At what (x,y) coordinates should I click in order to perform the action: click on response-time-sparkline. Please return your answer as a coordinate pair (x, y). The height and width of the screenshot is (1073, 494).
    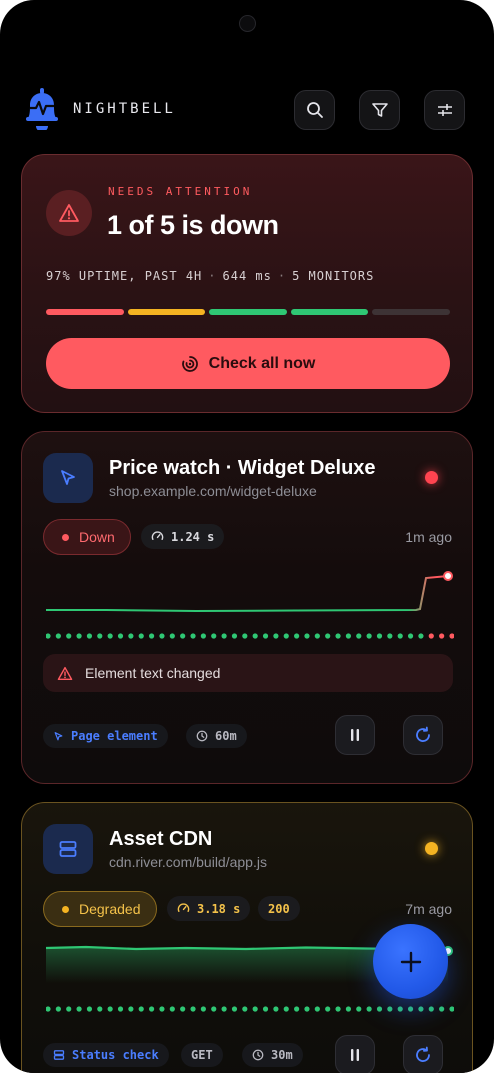
    Looking at the image, I should click on (249, 592).